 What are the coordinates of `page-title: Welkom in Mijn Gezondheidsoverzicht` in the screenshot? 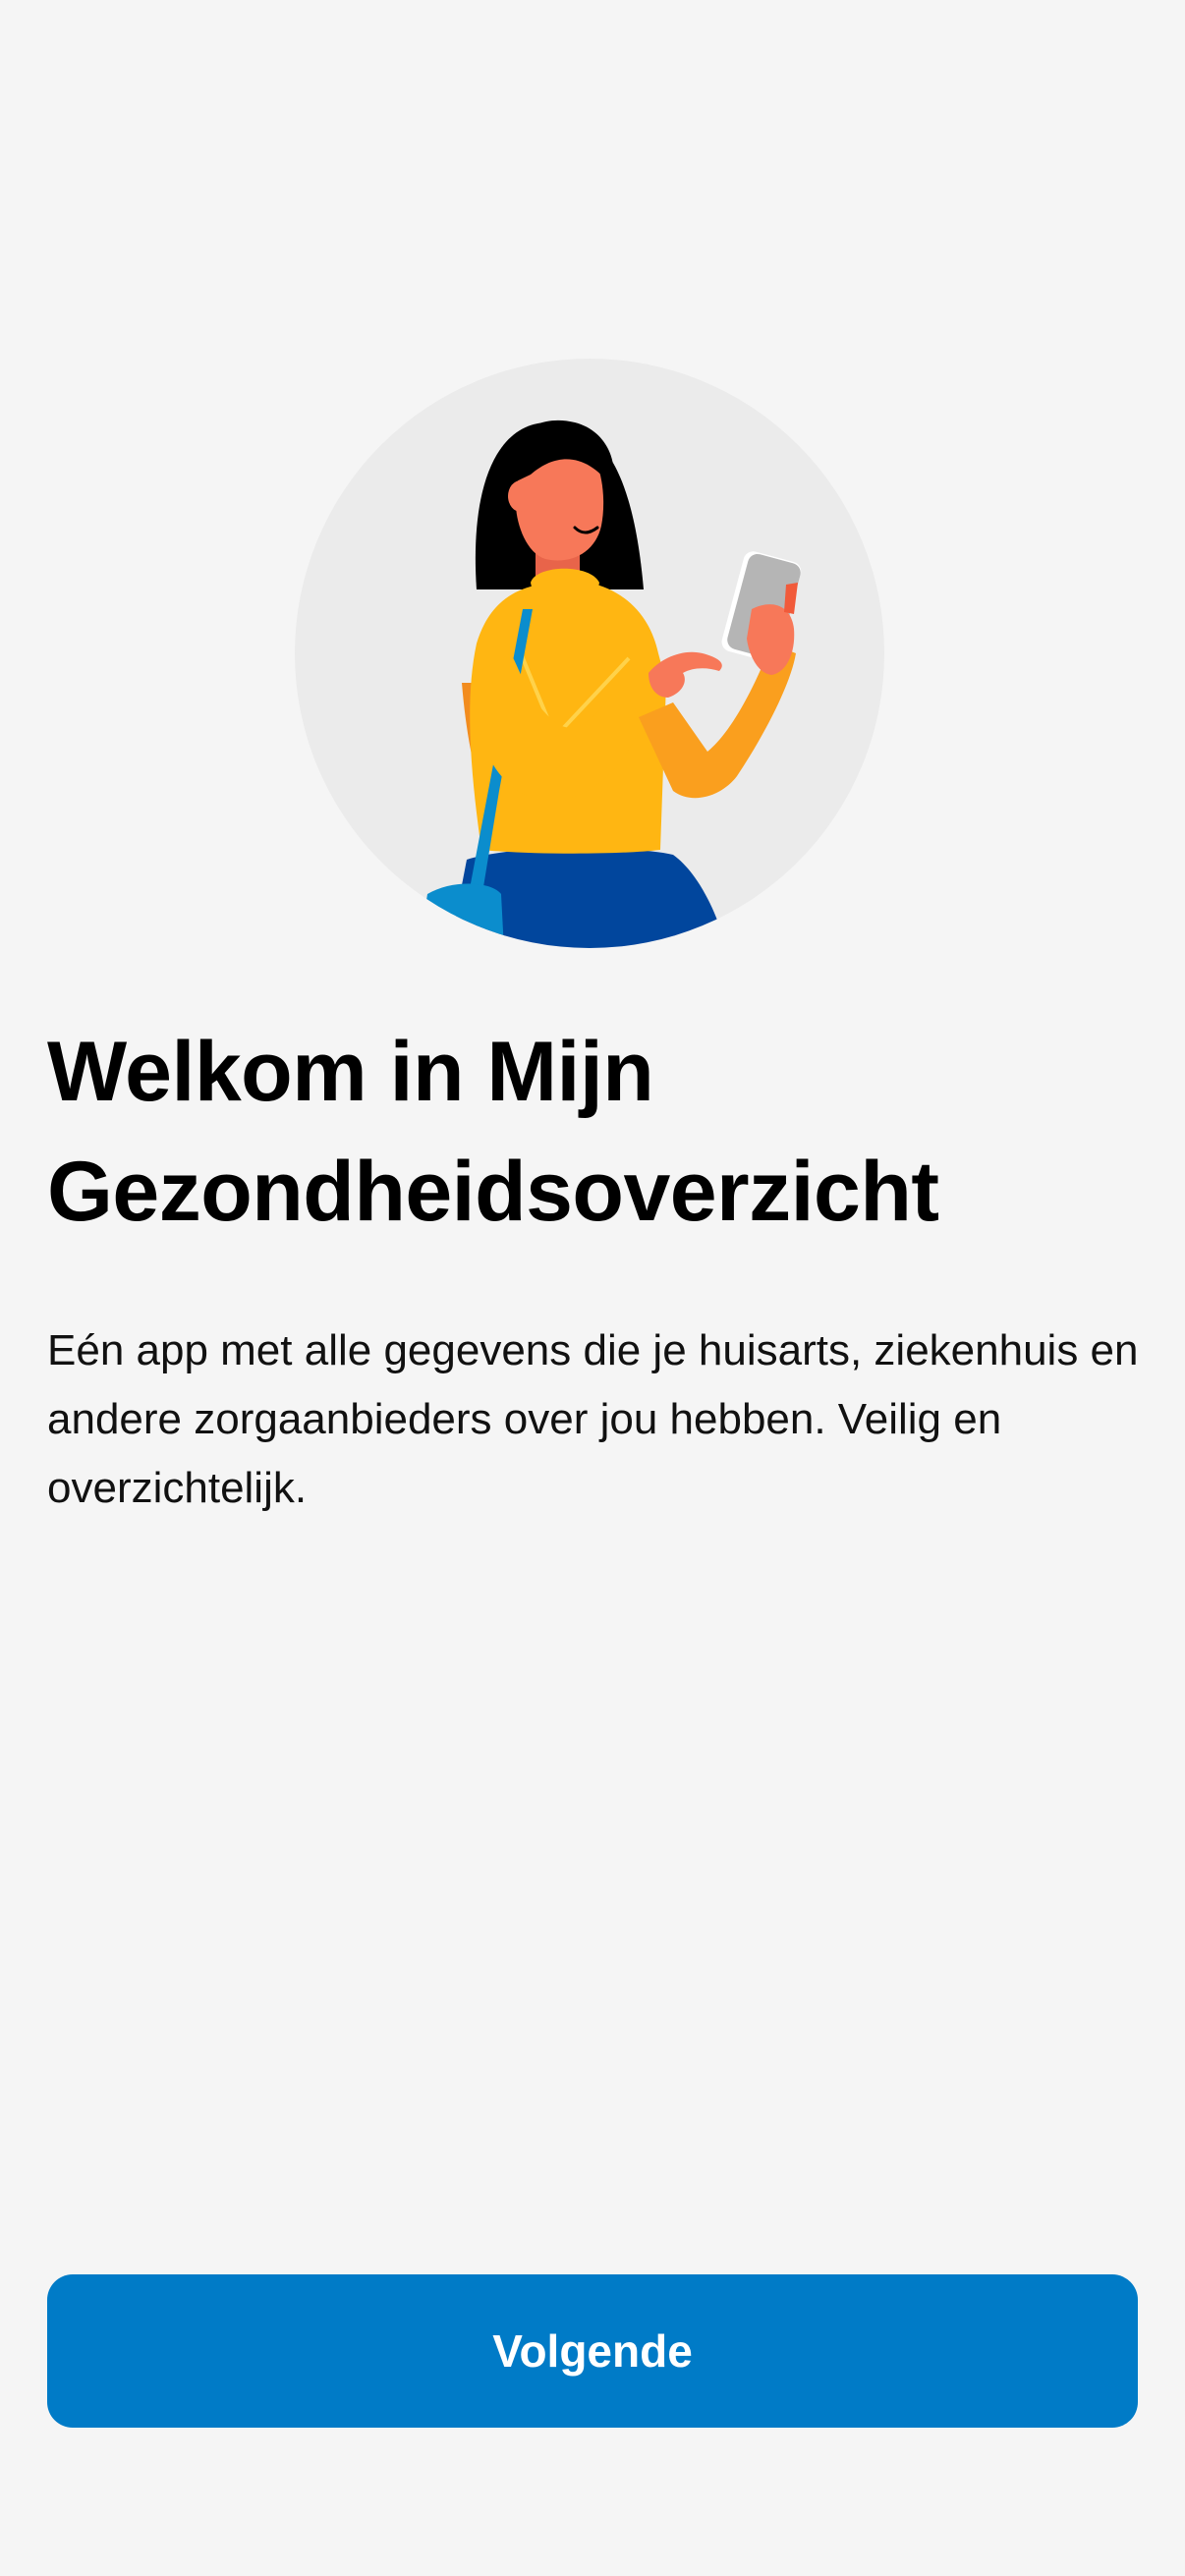 It's located at (493, 1132).